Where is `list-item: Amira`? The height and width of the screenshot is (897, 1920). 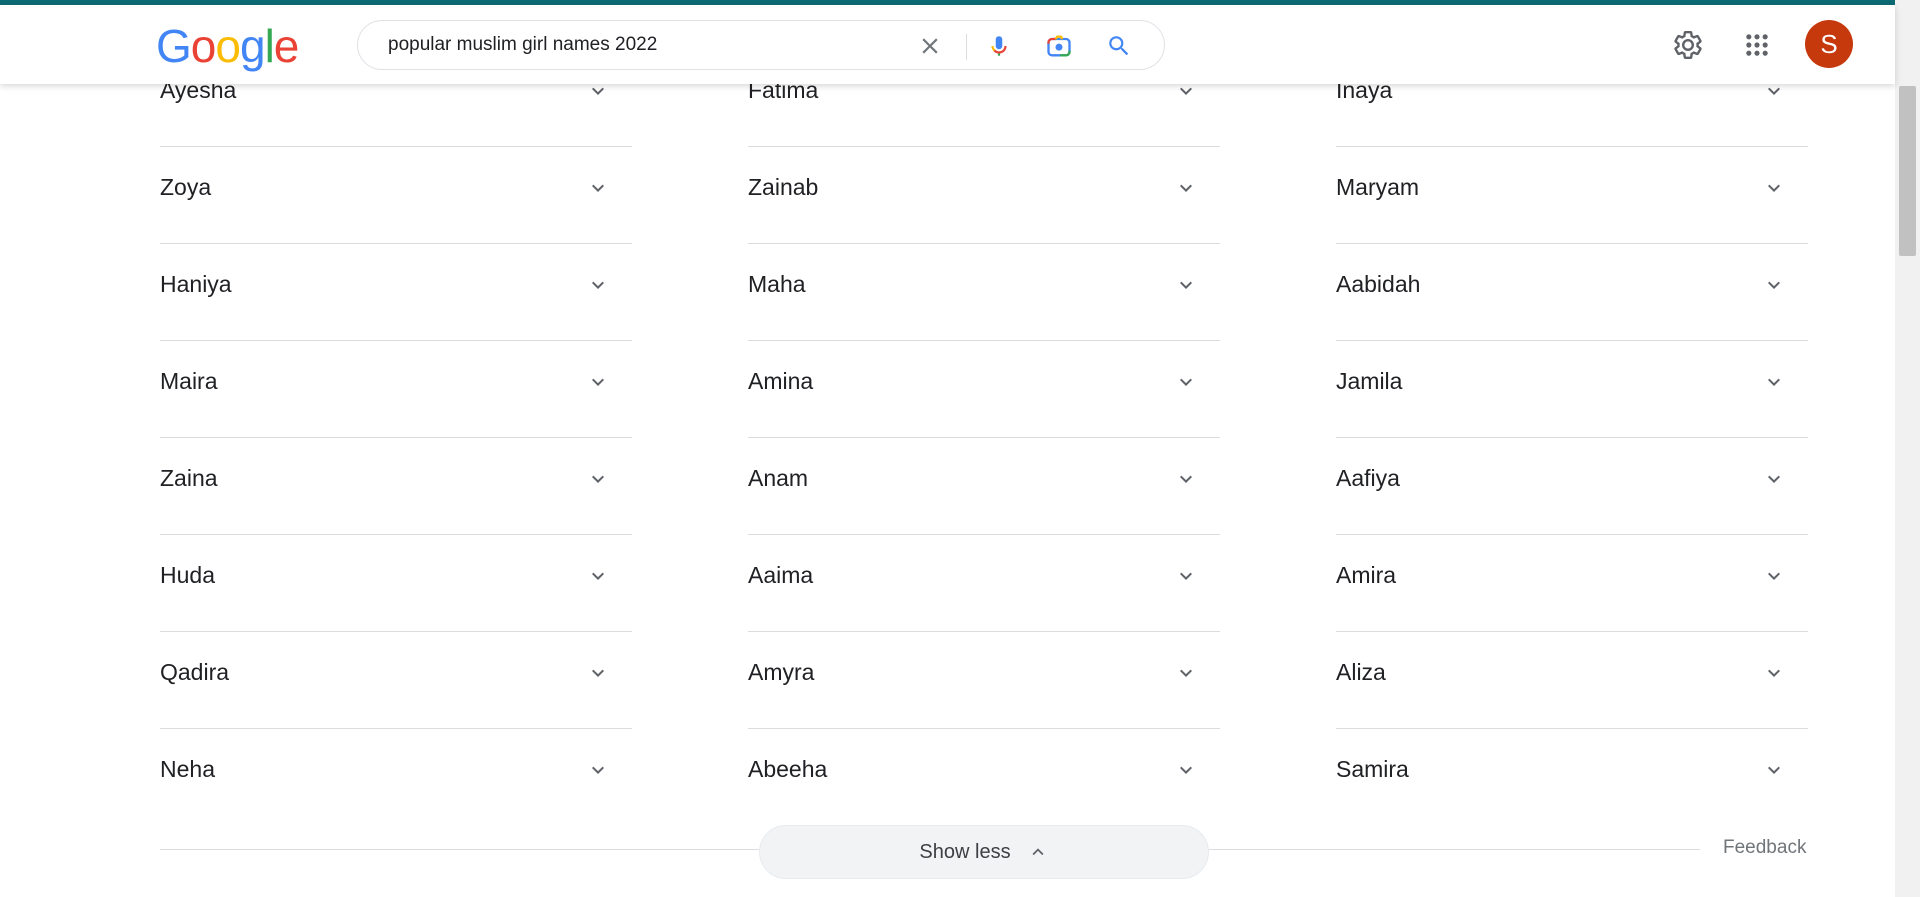
list-item: Amira is located at coordinates (1572, 583).